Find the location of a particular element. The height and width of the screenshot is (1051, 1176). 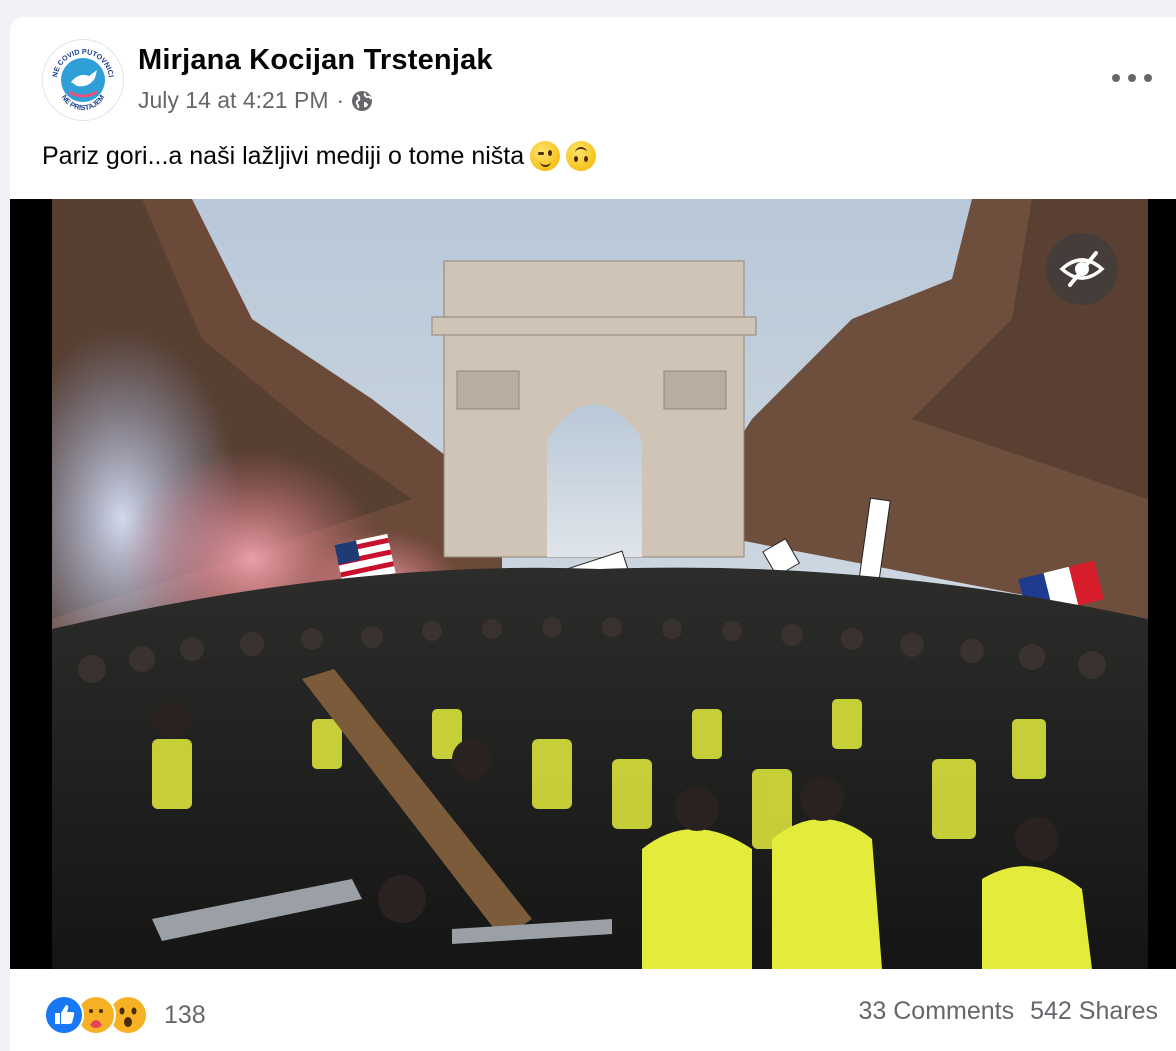

post-stats: 33 Comments 542 Shares is located at coordinates (1009, 1011).